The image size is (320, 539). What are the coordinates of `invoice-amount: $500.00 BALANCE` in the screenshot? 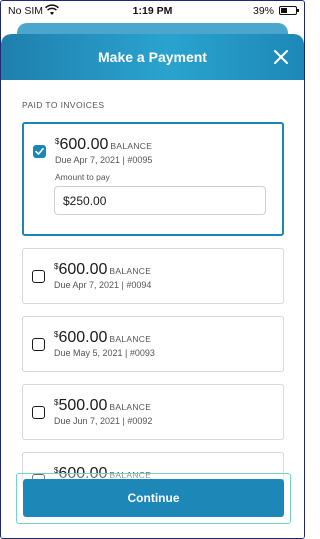 It's located at (103, 405).